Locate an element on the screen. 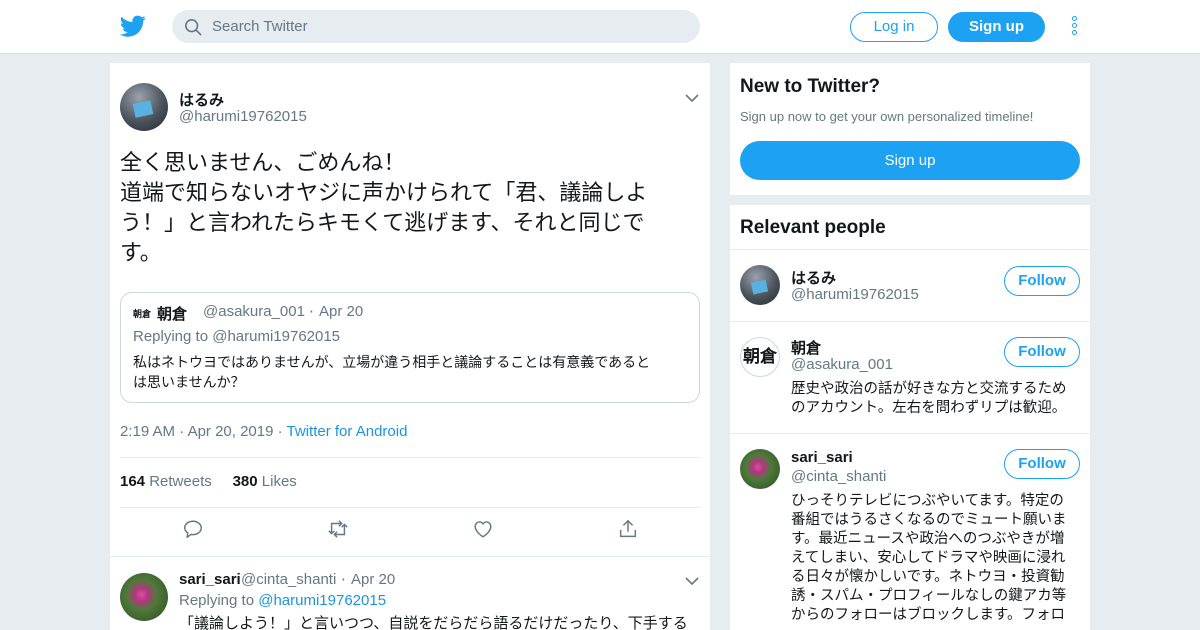 The height and width of the screenshot is (630, 1200). retweets-stat: 164 Retweets is located at coordinates (166, 481).